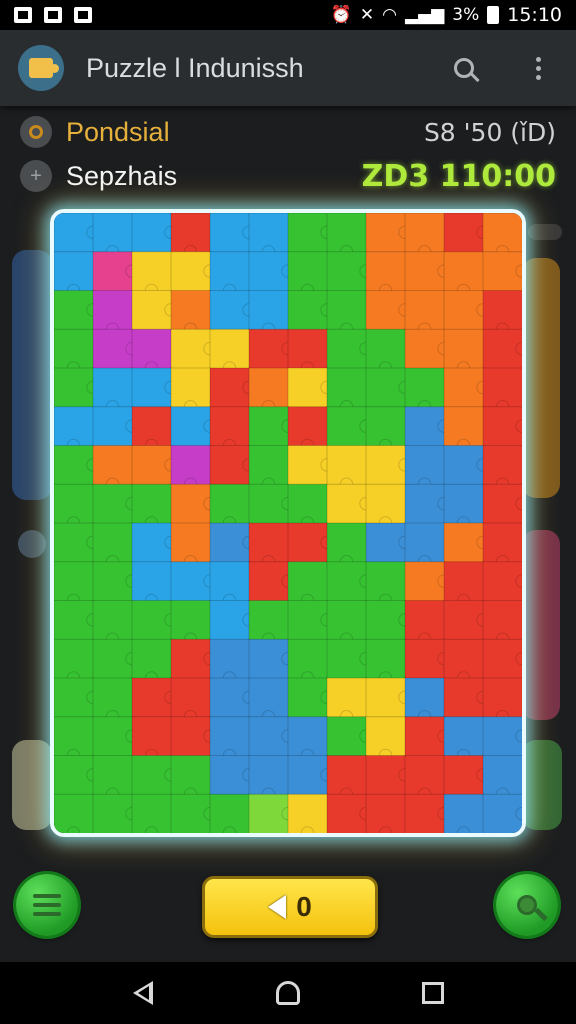 This screenshot has height=1024, width=576. I want to click on more-options-button, so click(538, 68).